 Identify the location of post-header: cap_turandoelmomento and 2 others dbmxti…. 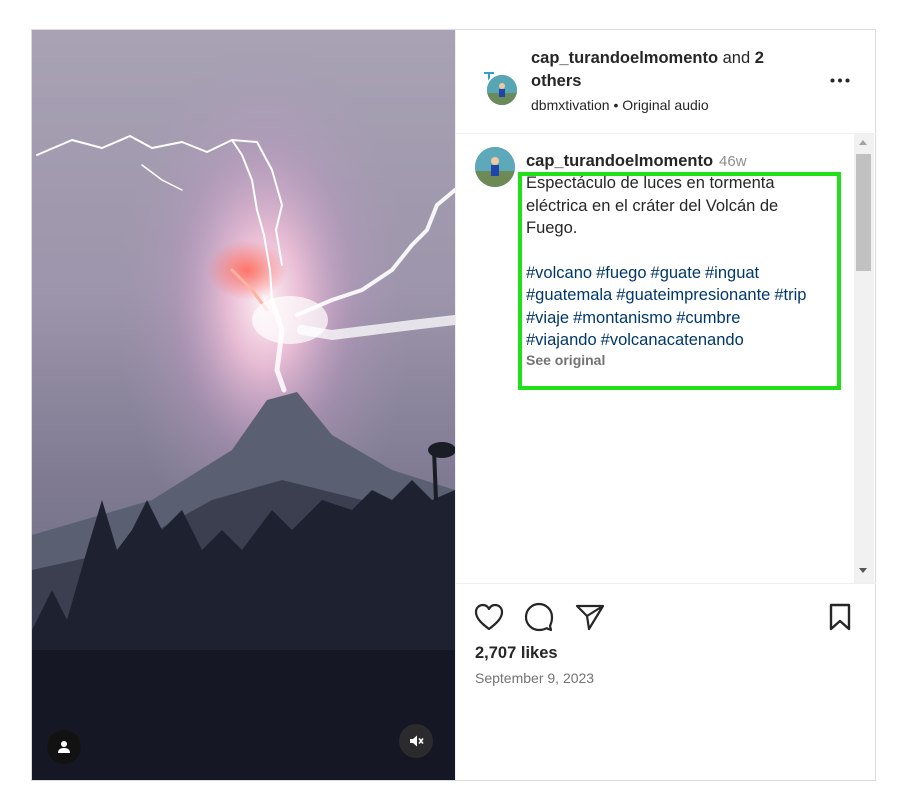
(666, 82).